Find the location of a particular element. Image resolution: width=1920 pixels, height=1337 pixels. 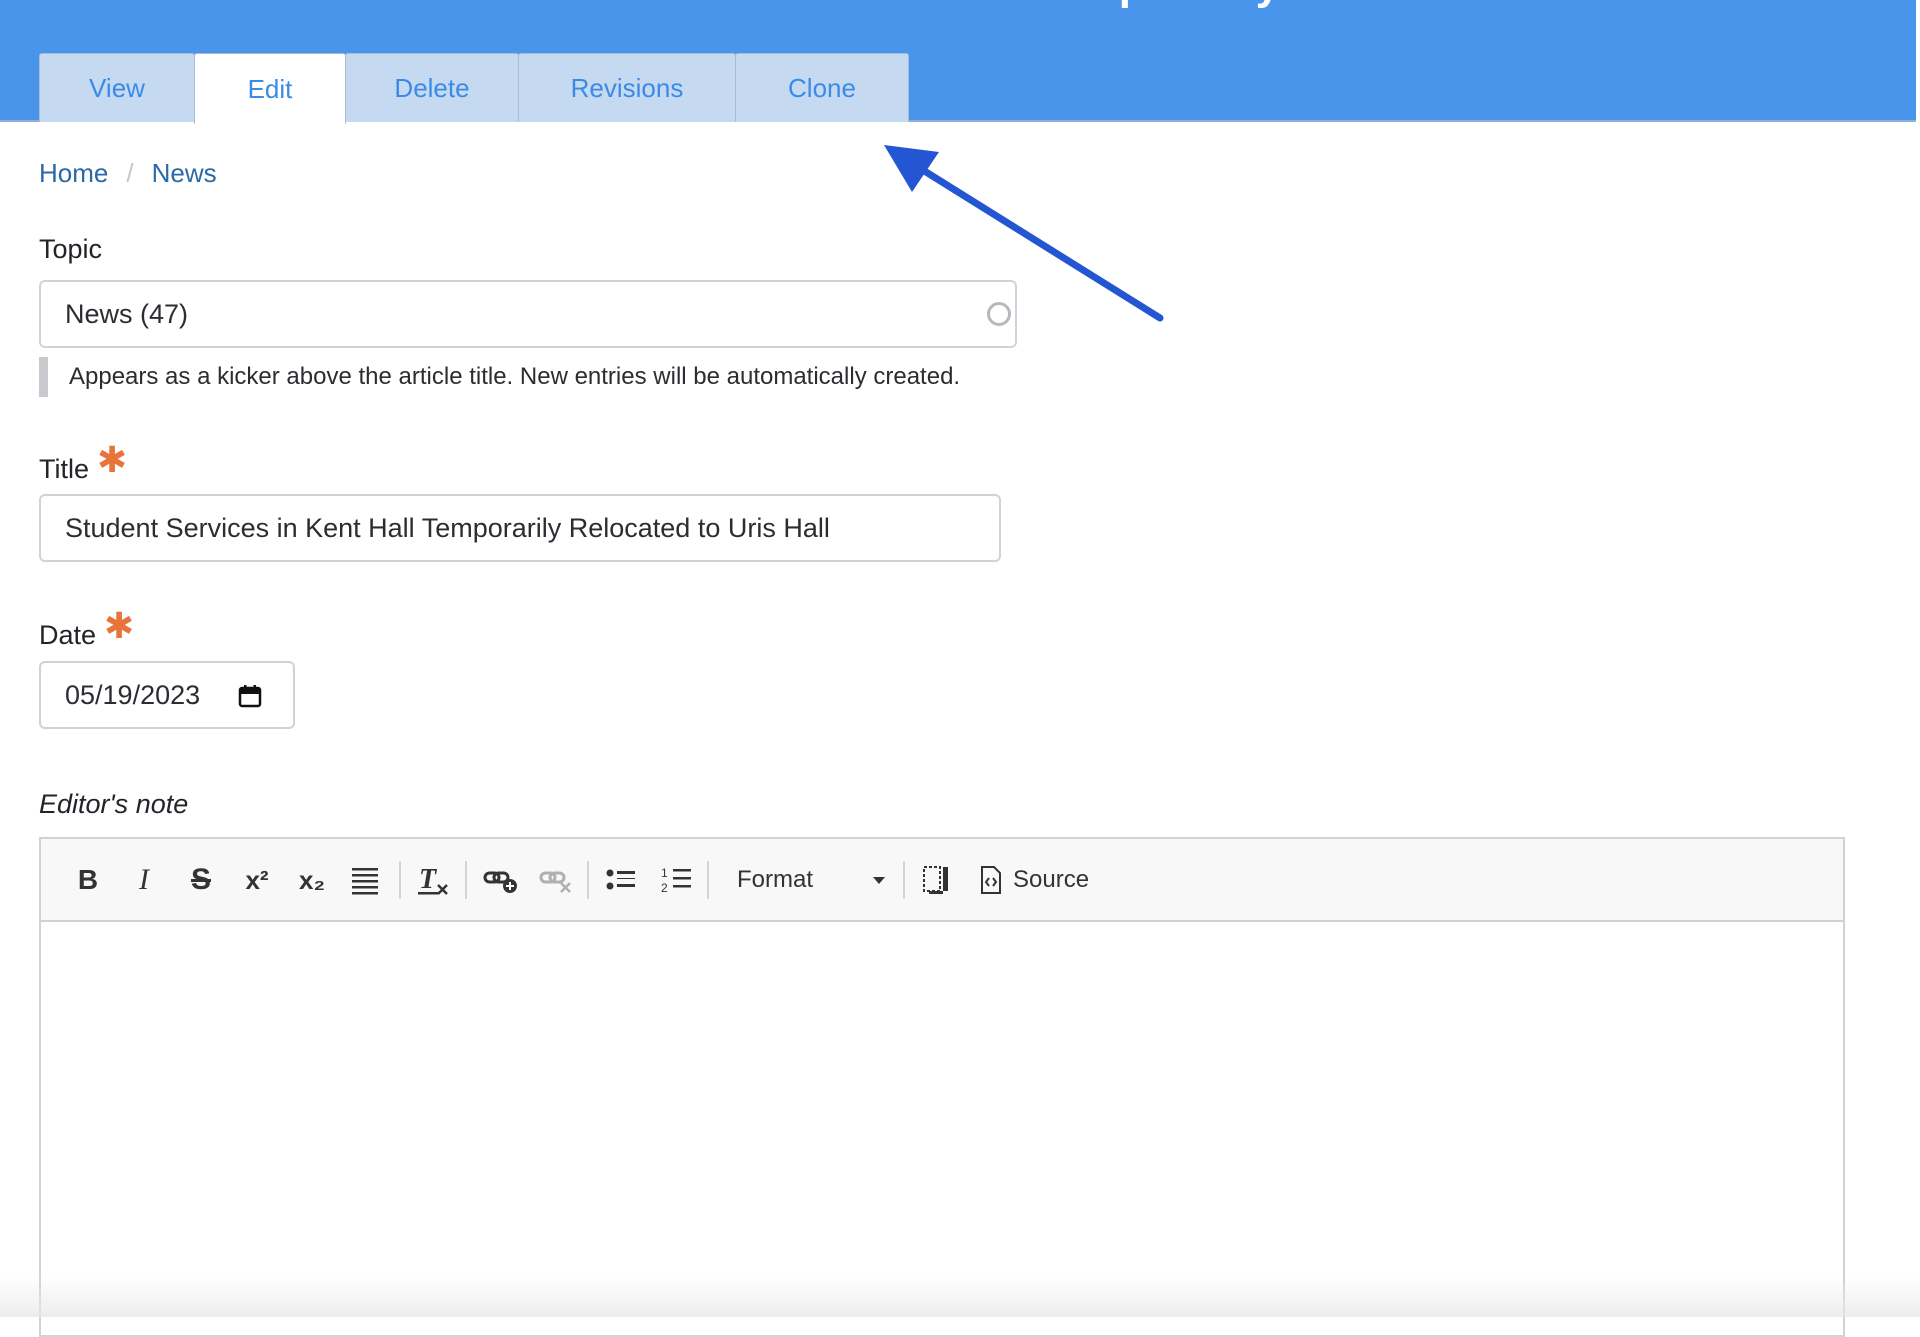

remove-format-icon: T is located at coordinates (433, 880).